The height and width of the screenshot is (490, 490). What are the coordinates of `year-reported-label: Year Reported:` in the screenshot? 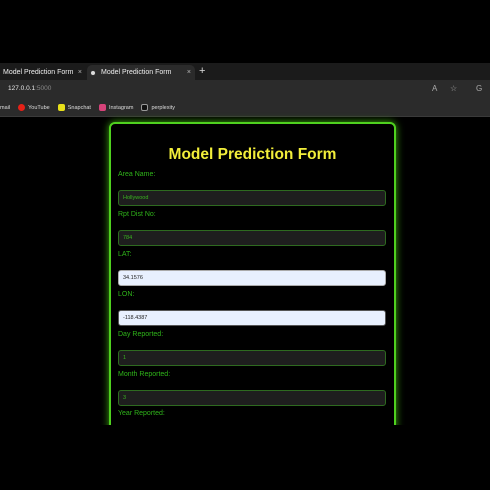 It's located at (141, 413).